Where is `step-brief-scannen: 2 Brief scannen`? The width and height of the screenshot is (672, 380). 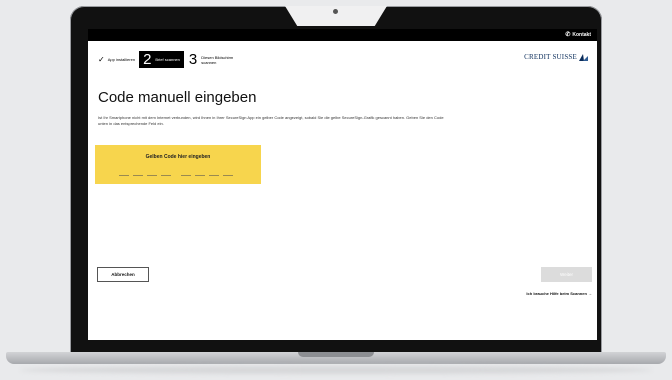
step-brief-scannen: 2 Brief scannen is located at coordinates (161, 59).